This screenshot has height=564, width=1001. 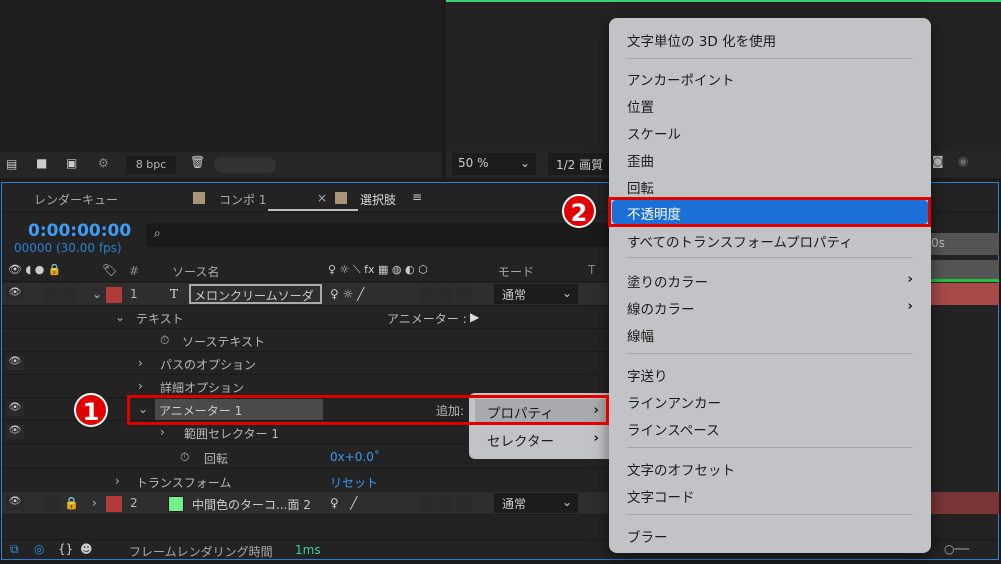 What do you see at coordinates (647, 375) in the screenshot?
I see `menu-item: 字送り` at bounding box center [647, 375].